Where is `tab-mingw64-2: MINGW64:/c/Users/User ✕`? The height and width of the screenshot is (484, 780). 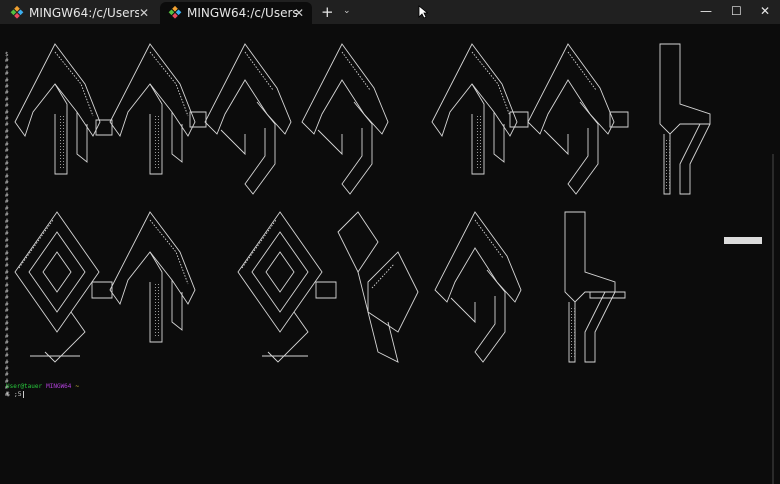
tab-mingw64-2: MINGW64:/c/Users/User ✕ is located at coordinates (236, 13).